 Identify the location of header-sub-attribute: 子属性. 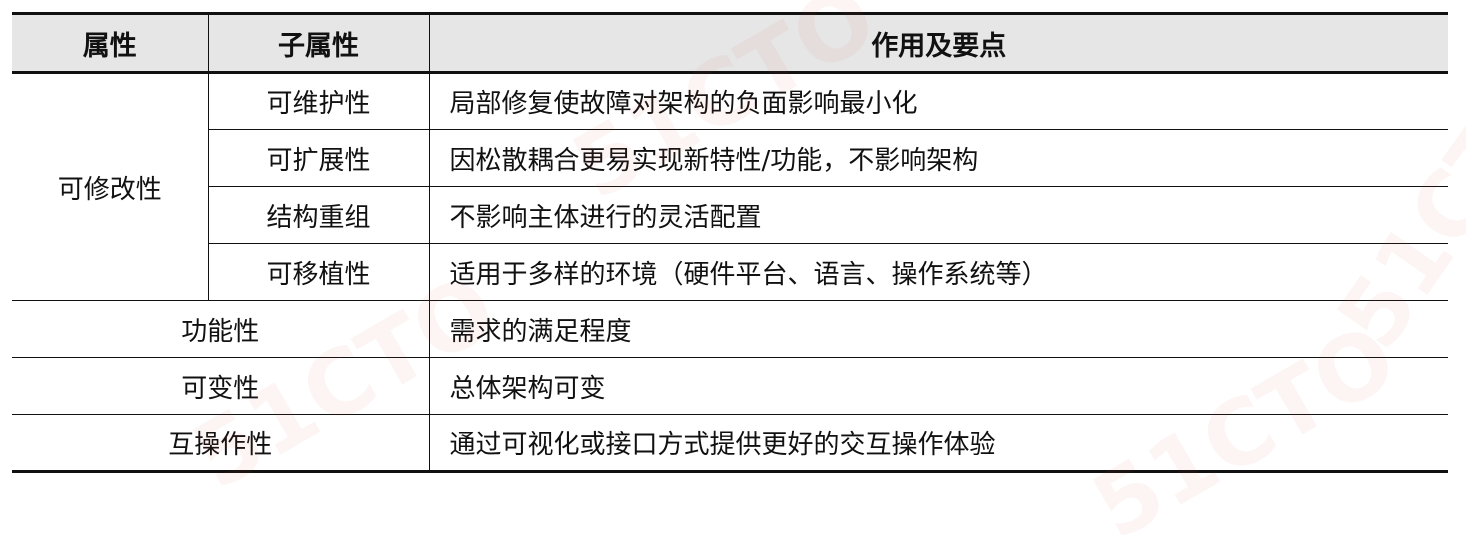
(318, 43).